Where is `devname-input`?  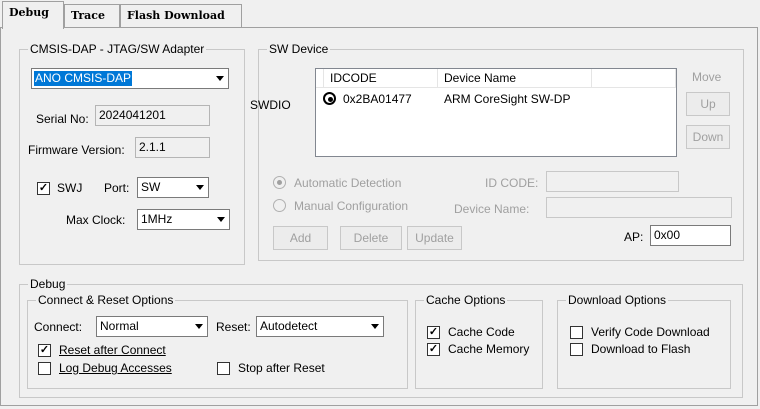
devname-input is located at coordinates (639, 207).